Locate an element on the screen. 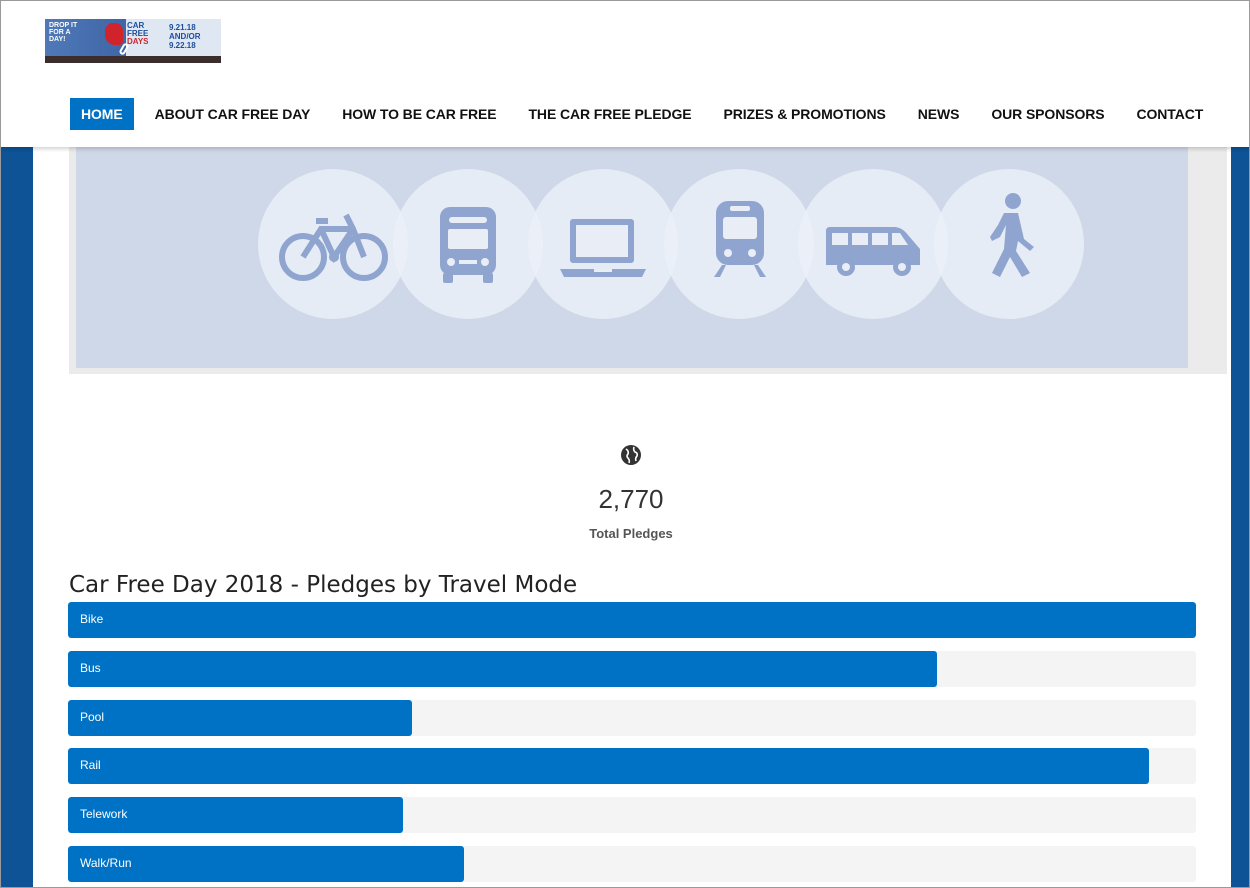  bar-pool: Pool is located at coordinates (240, 717).